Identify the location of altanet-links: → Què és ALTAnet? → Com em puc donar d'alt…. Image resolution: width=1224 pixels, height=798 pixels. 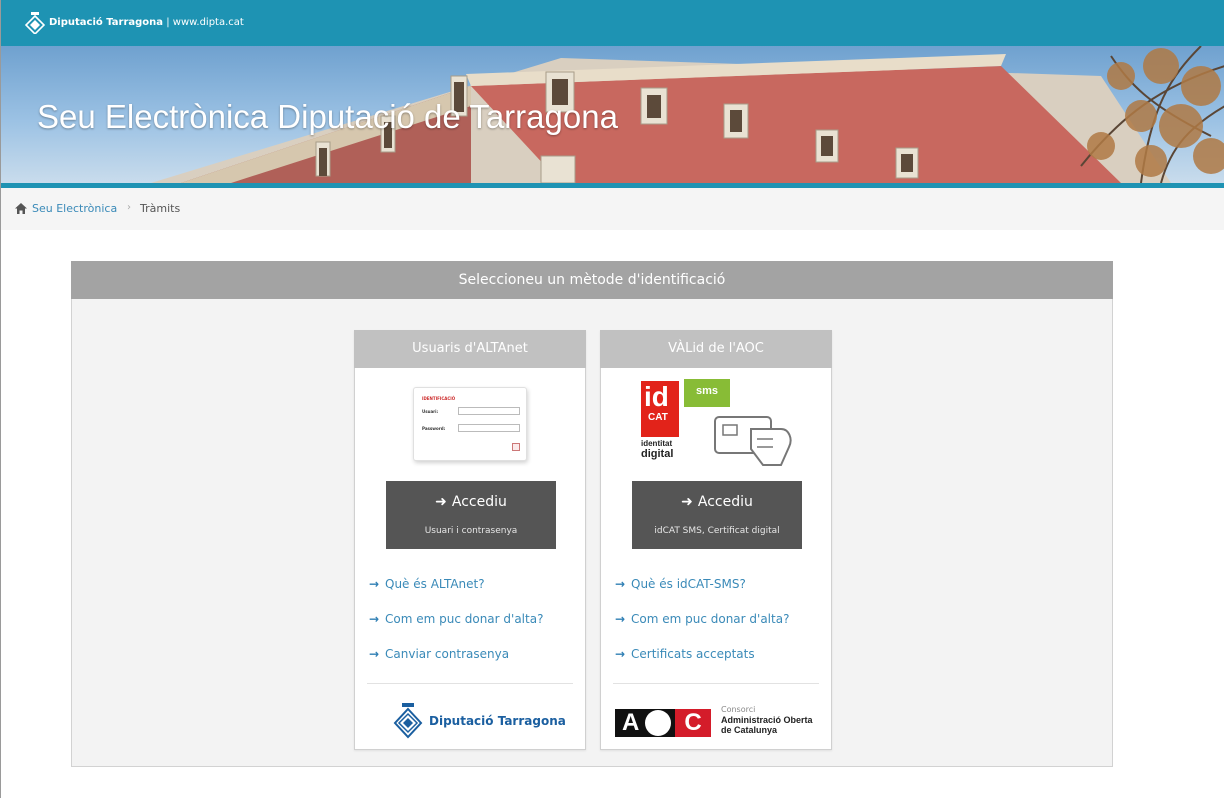
(456, 629).